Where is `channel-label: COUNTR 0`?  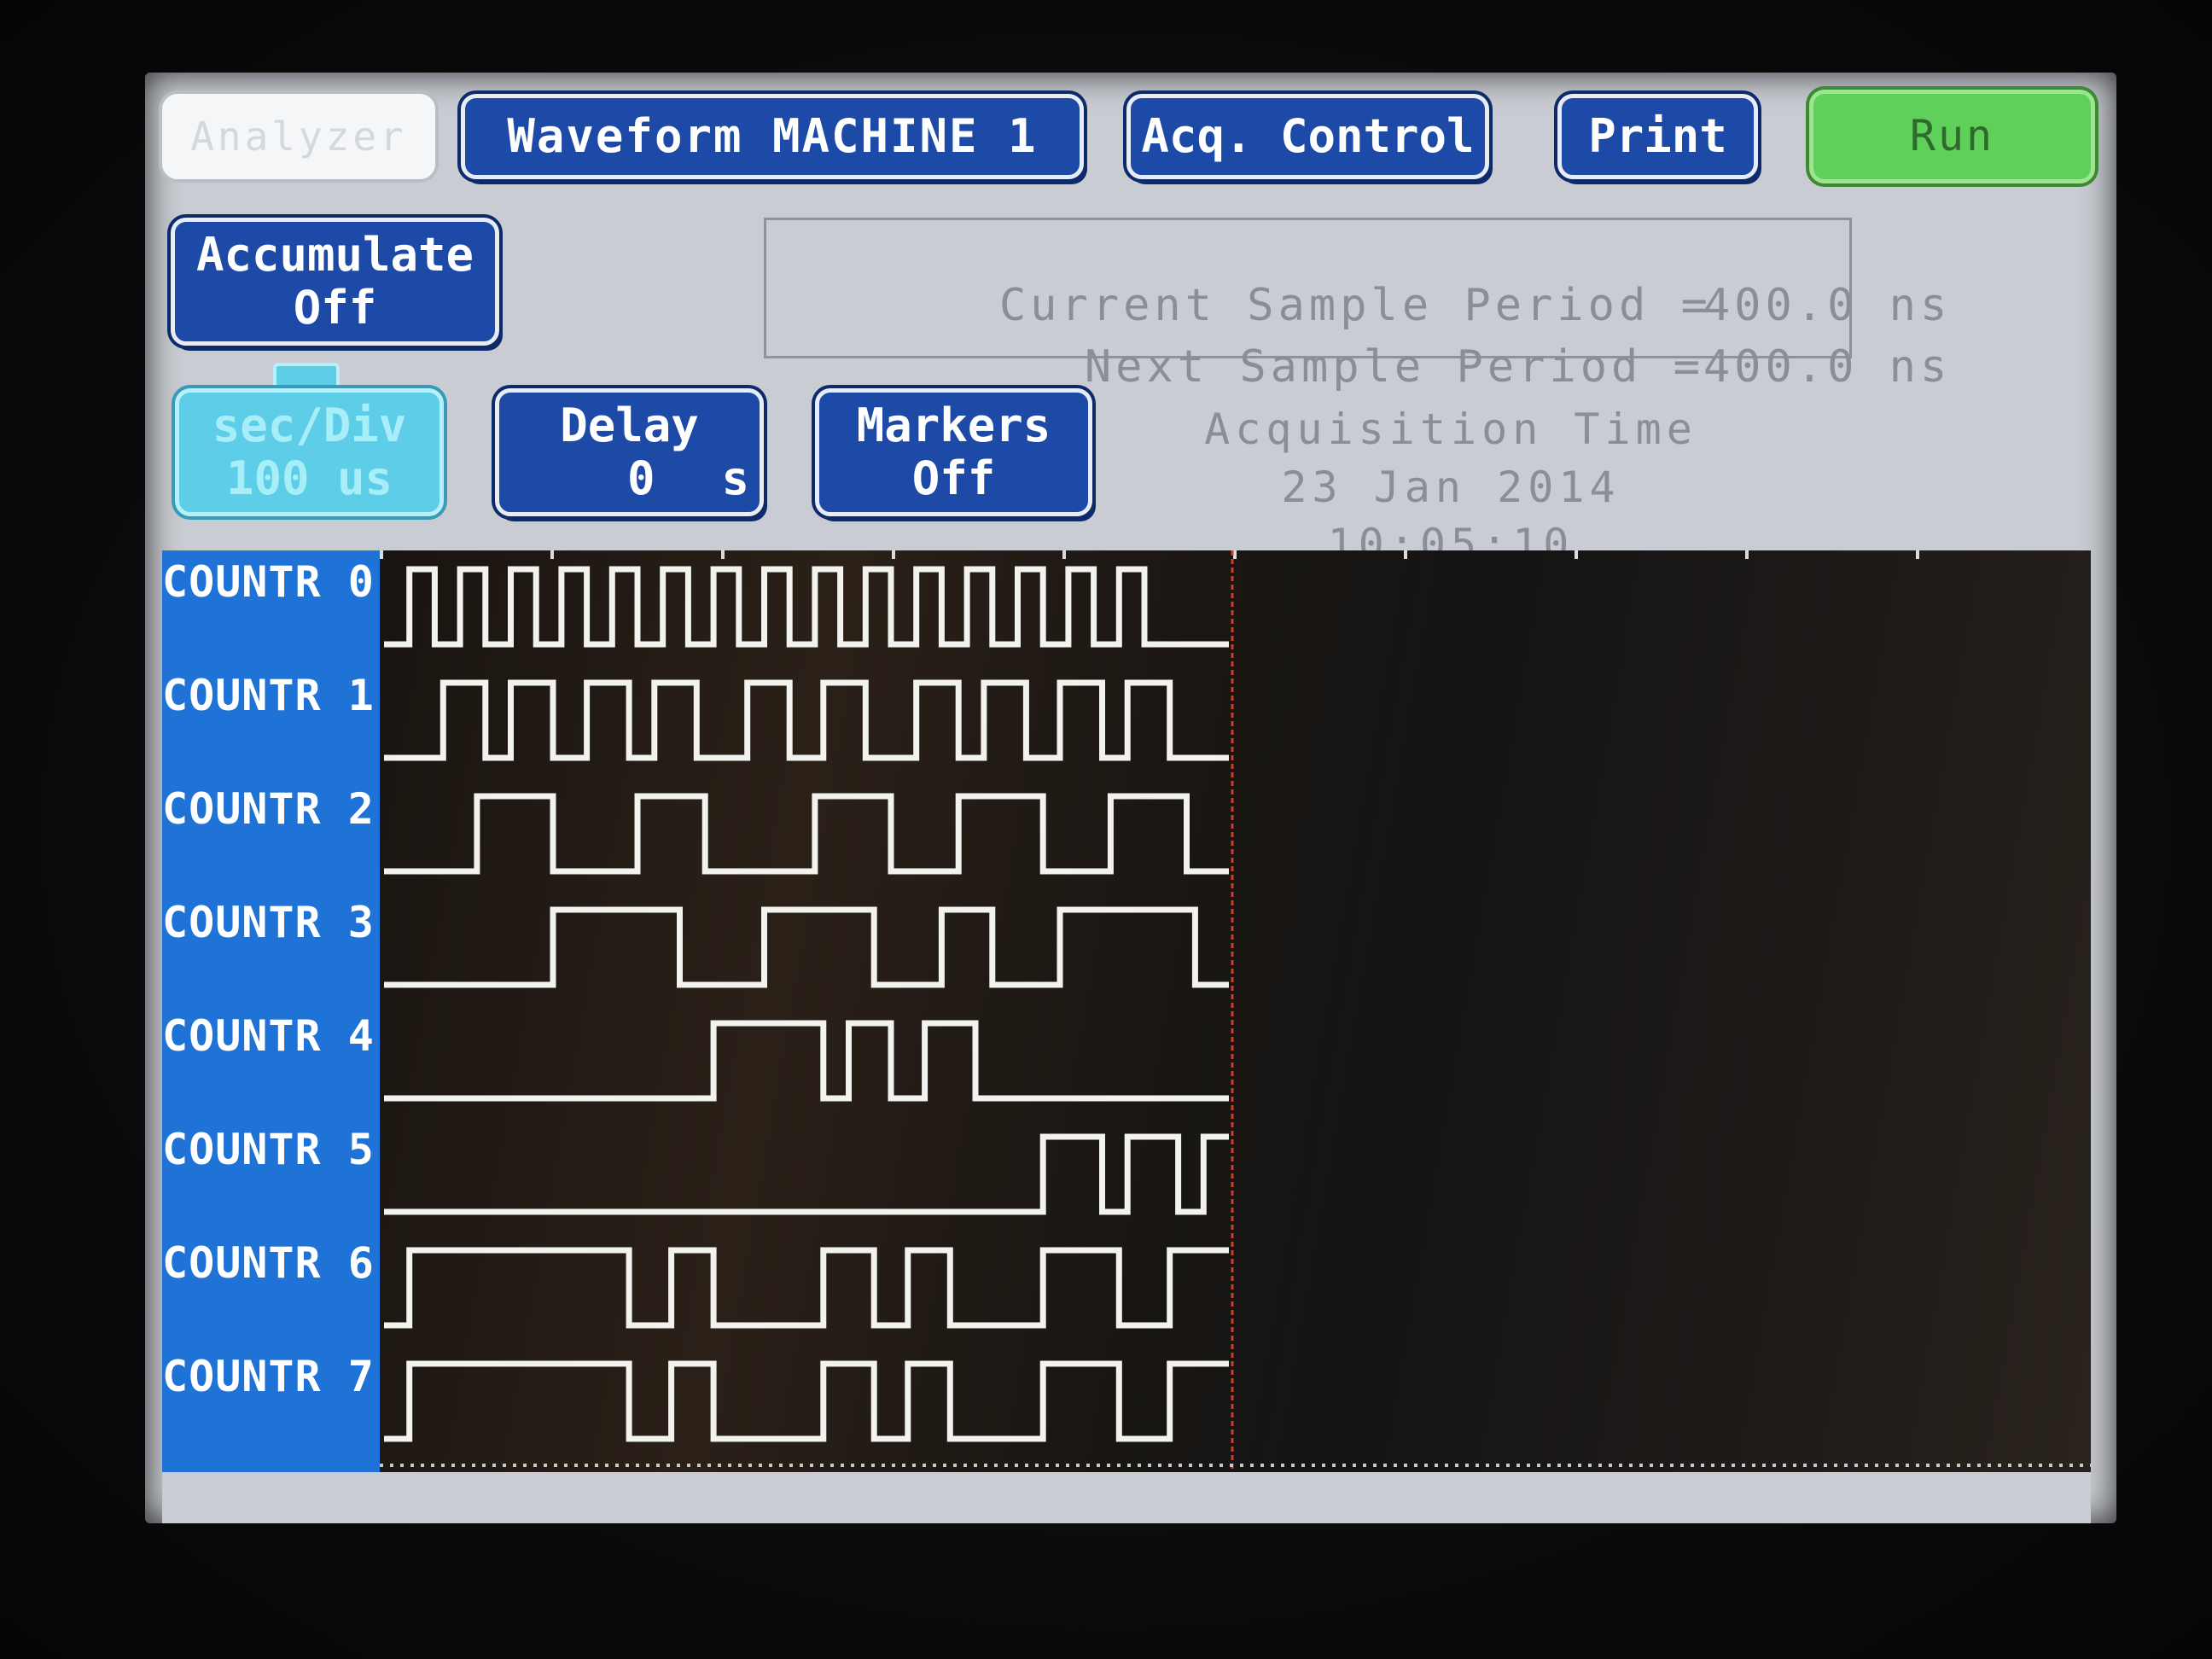
channel-label: COUNTR 0 is located at coordinates (268, 582).